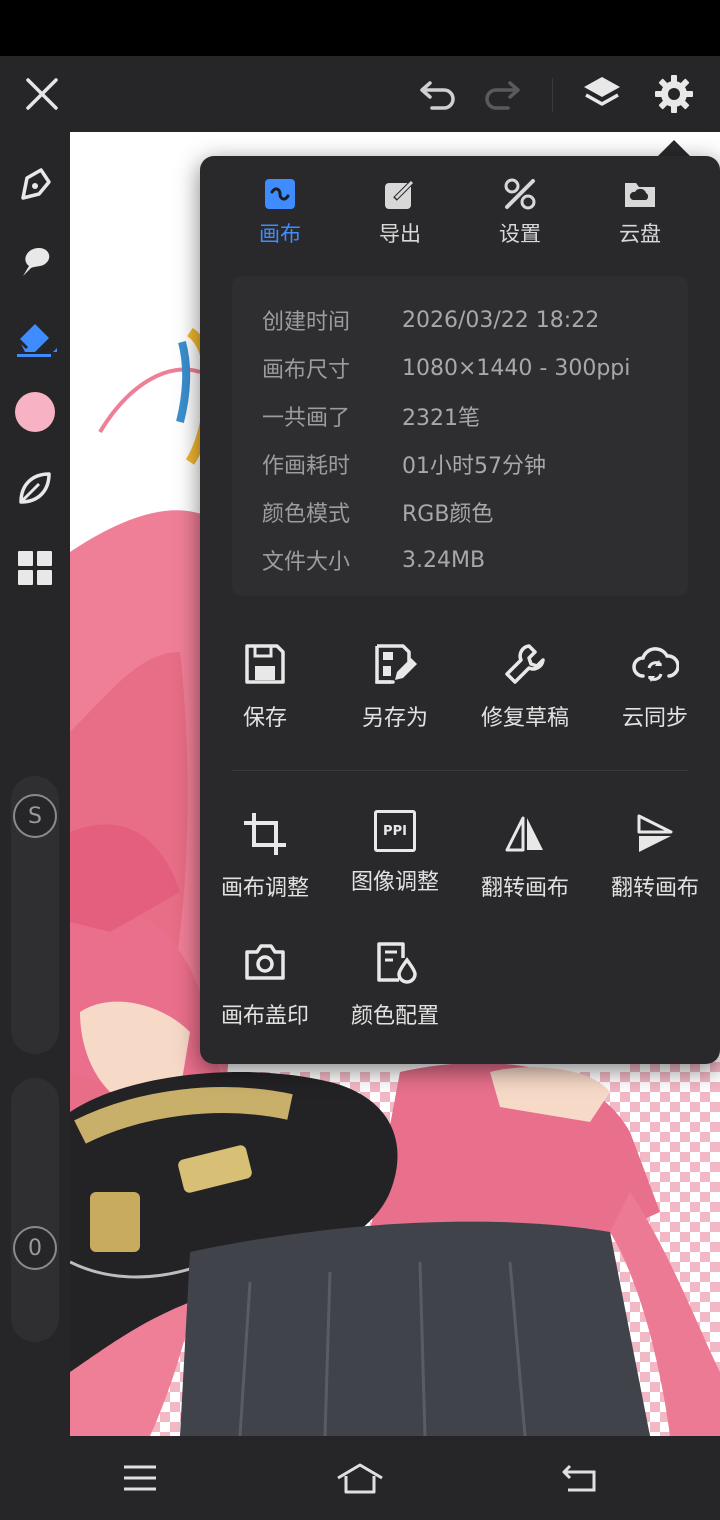  I want to click on tools-icon, so click(520, 194).